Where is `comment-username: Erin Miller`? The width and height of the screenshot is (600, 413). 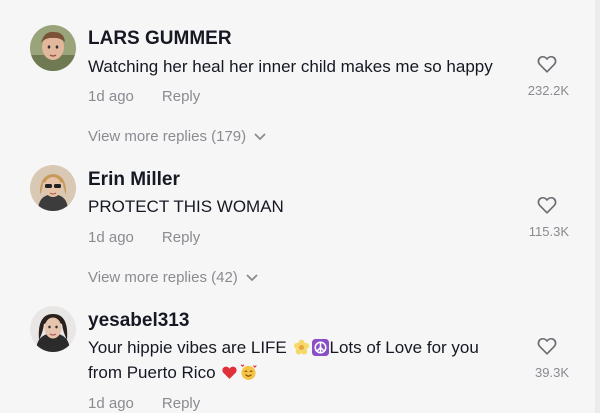 comment-username: Erin Miller is located at coordinates (134, 180).